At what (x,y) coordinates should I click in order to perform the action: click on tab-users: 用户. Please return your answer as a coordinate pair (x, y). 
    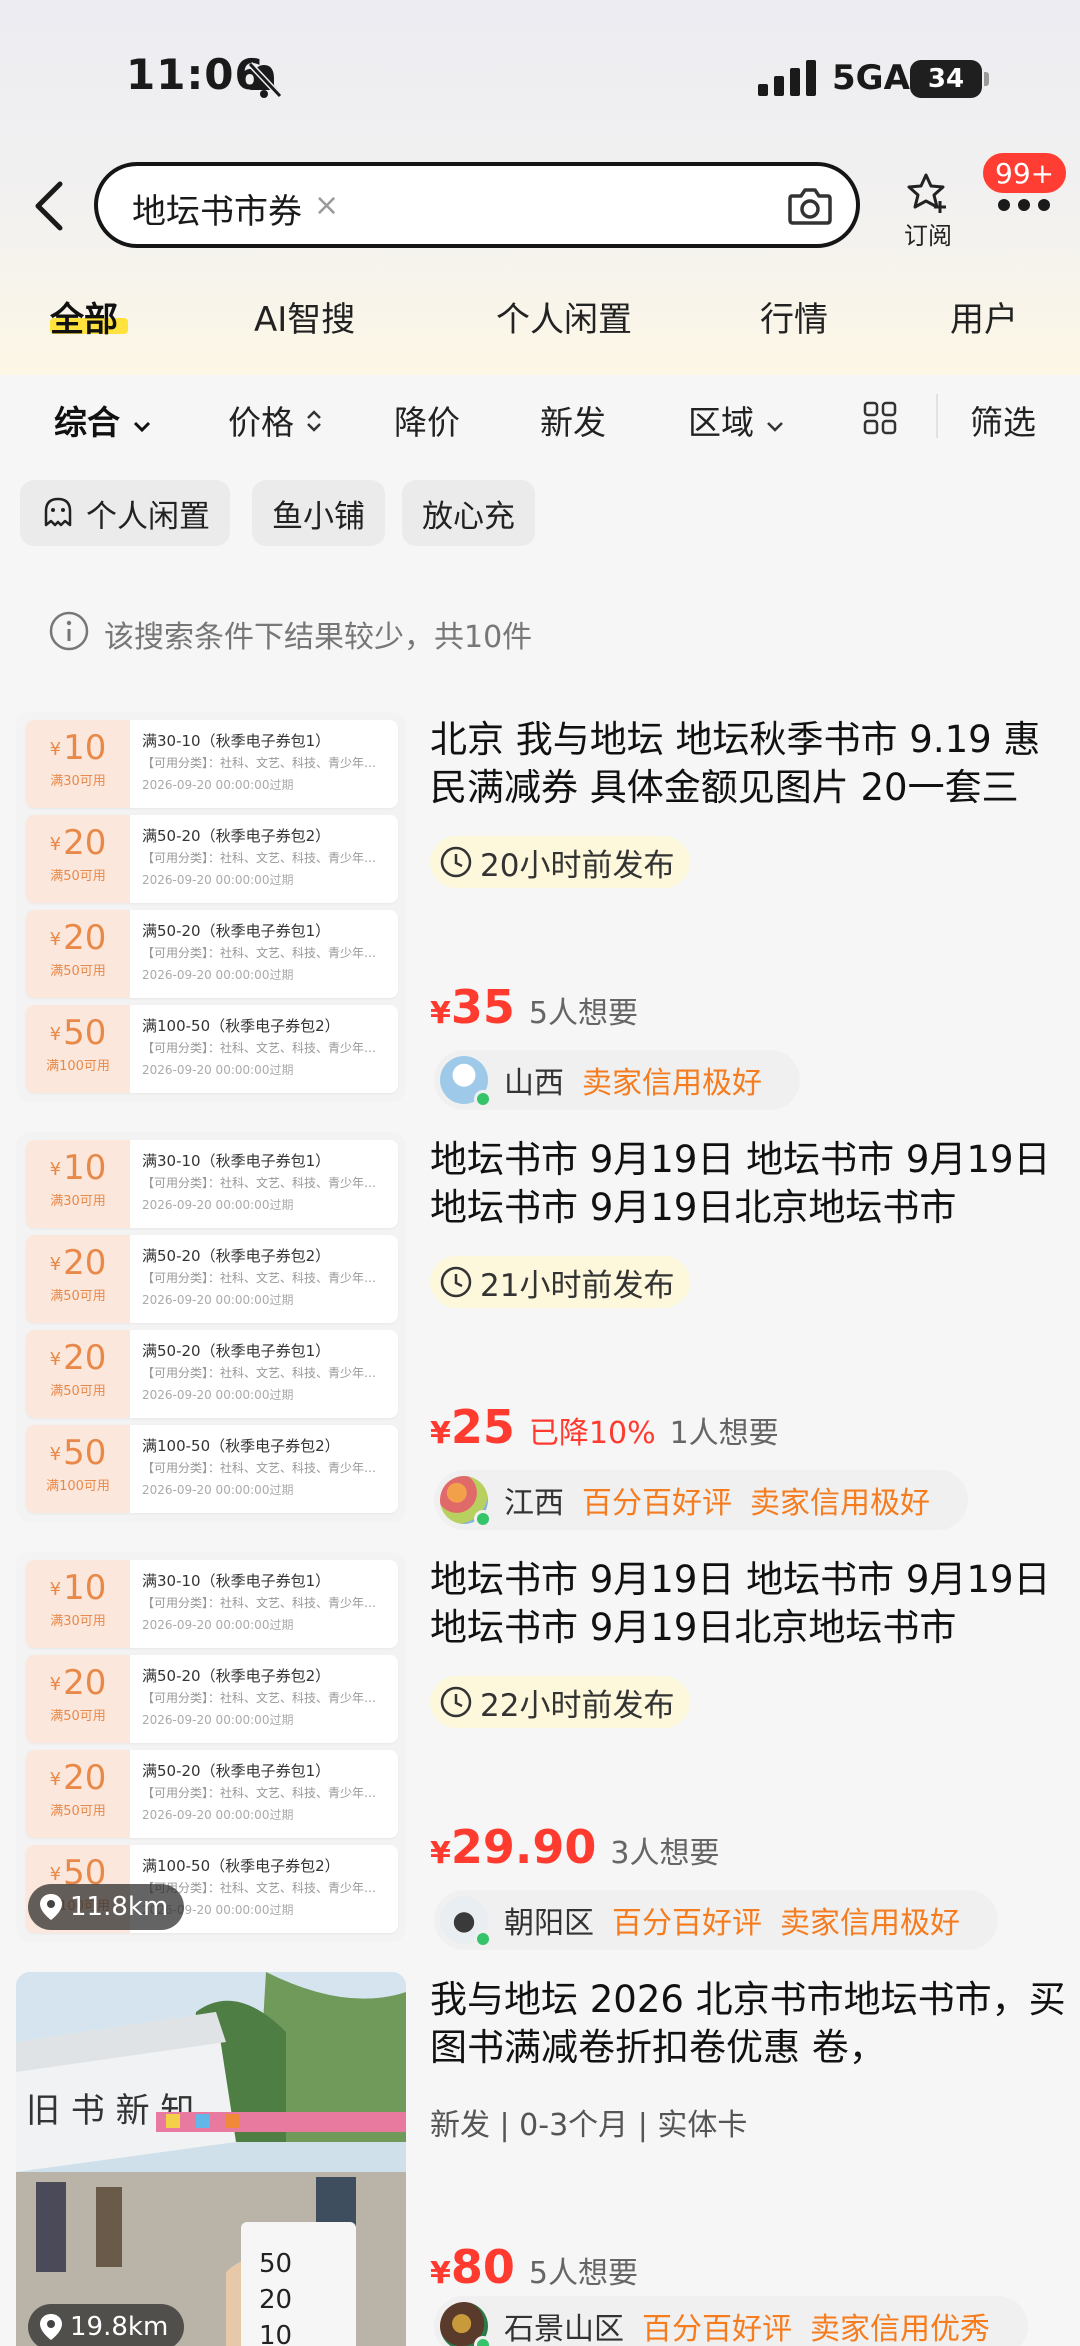
    Looking at the image, I should click on (984, 316).